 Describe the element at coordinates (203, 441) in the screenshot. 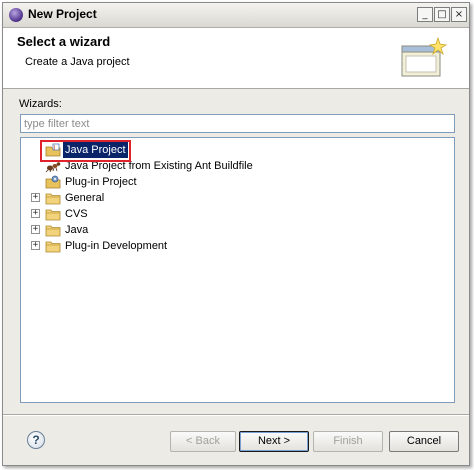

I see `back-button: < Back` at that location.